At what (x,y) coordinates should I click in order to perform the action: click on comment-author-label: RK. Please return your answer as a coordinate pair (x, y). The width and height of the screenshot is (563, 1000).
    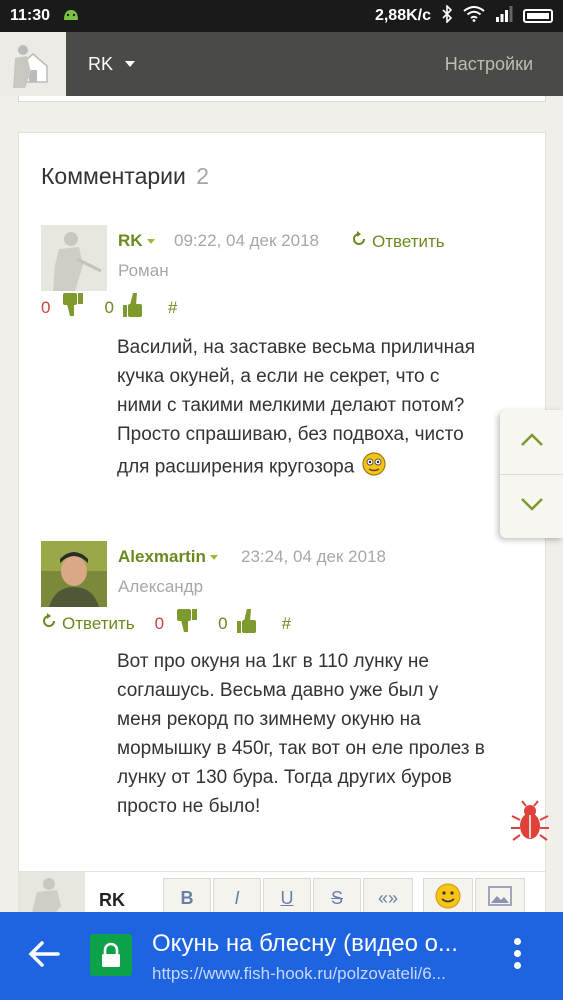
    Looking at the image, I should click on (130, 240).